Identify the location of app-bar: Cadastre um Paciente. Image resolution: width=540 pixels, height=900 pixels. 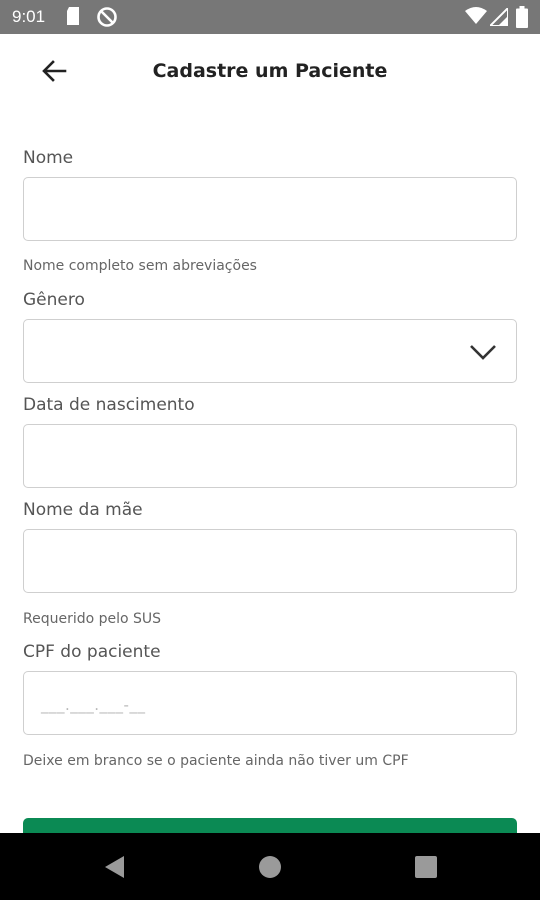
(270, 73).